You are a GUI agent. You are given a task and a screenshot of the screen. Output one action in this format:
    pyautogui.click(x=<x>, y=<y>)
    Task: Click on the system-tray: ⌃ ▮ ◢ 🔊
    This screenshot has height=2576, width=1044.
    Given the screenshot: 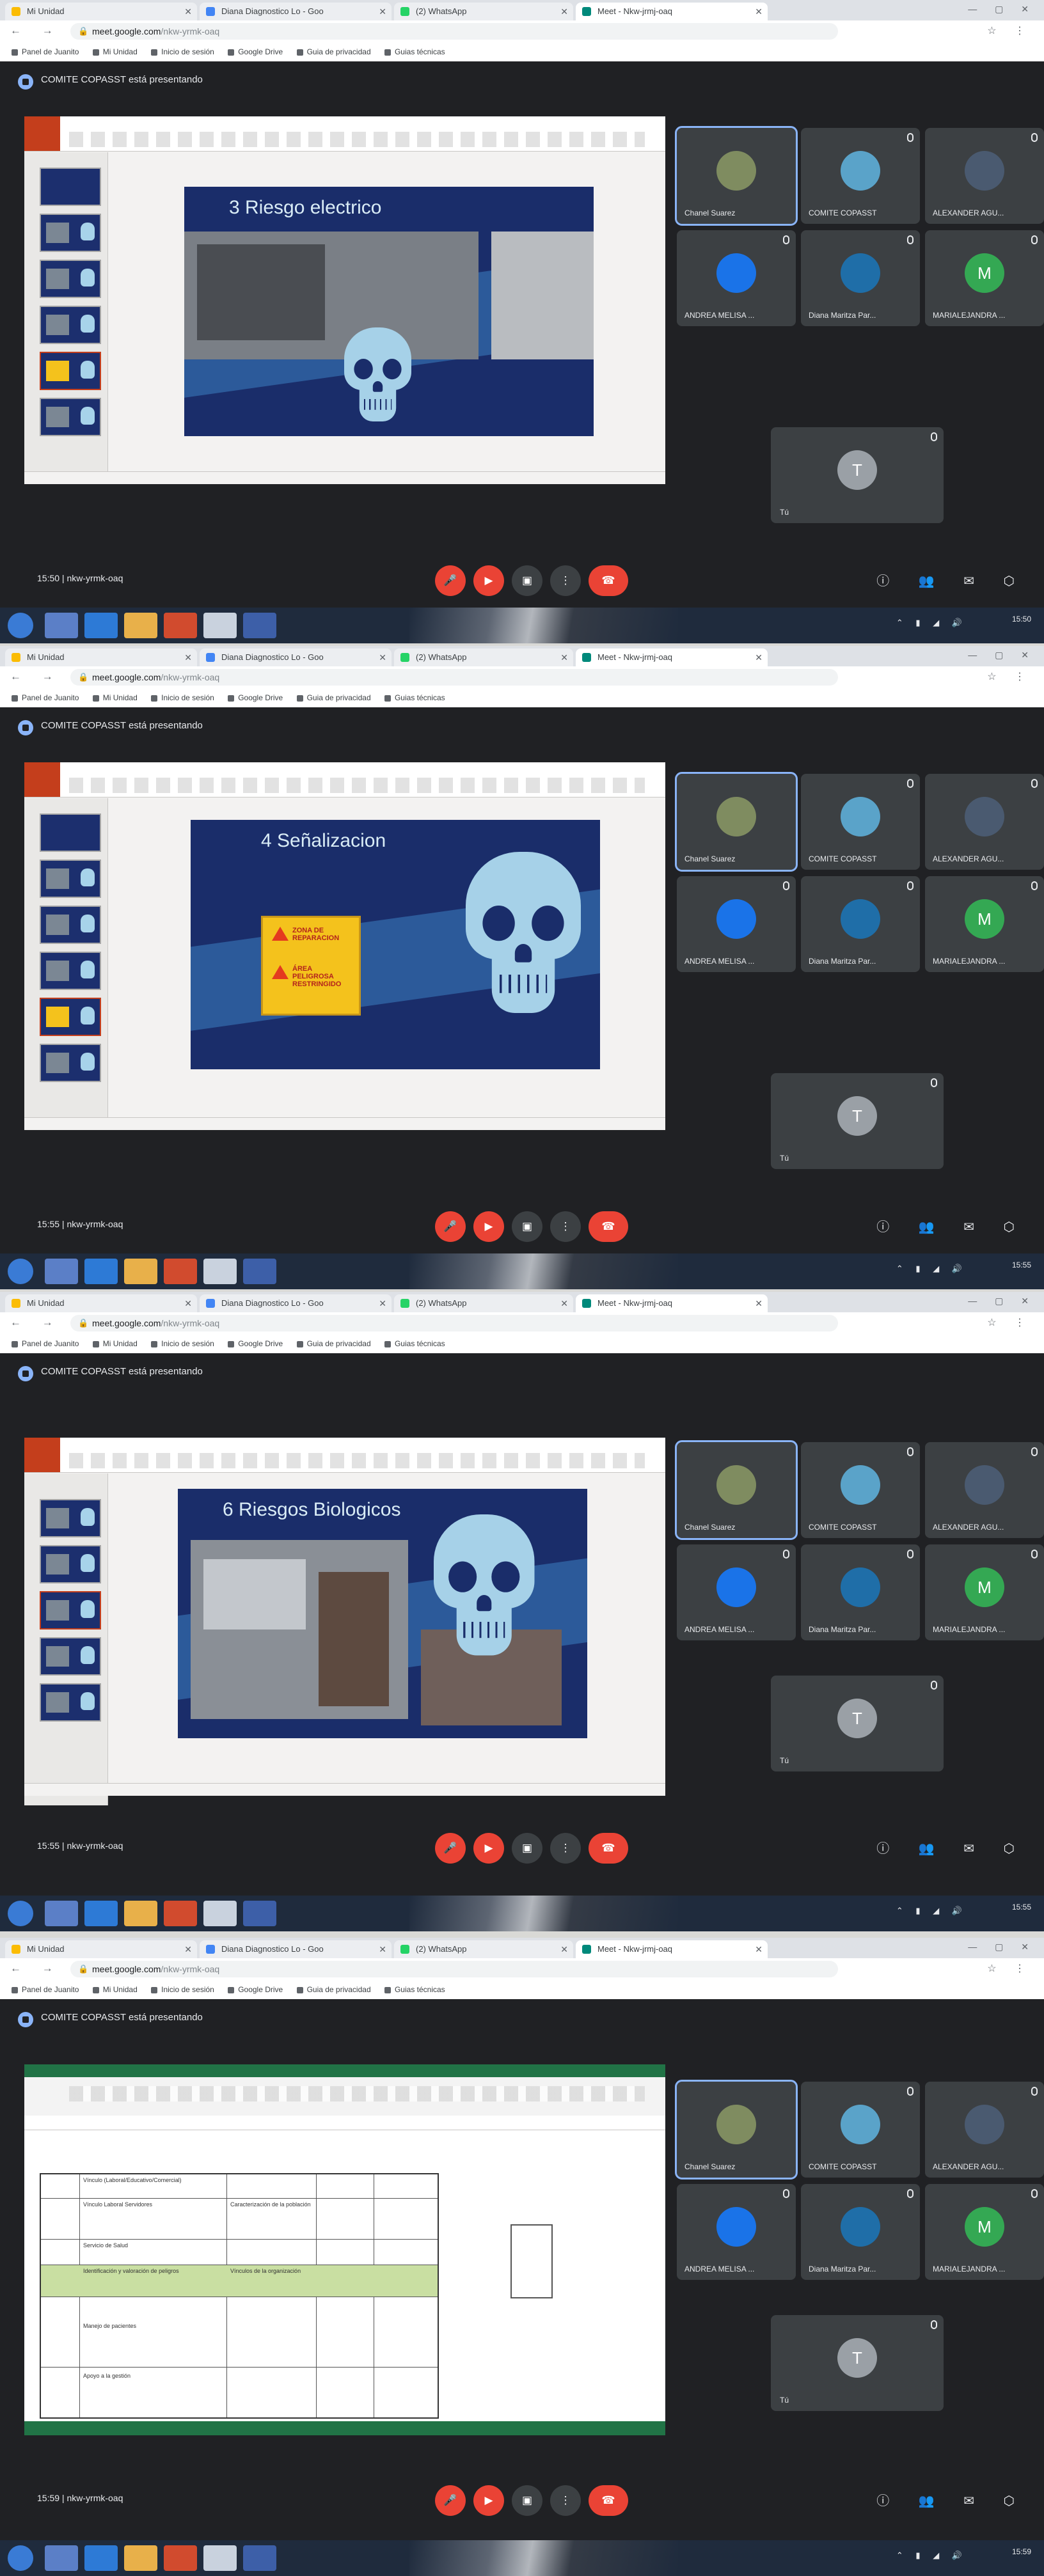 What is the action you would take?
    pyautogui.click(x=931, y=623)
    